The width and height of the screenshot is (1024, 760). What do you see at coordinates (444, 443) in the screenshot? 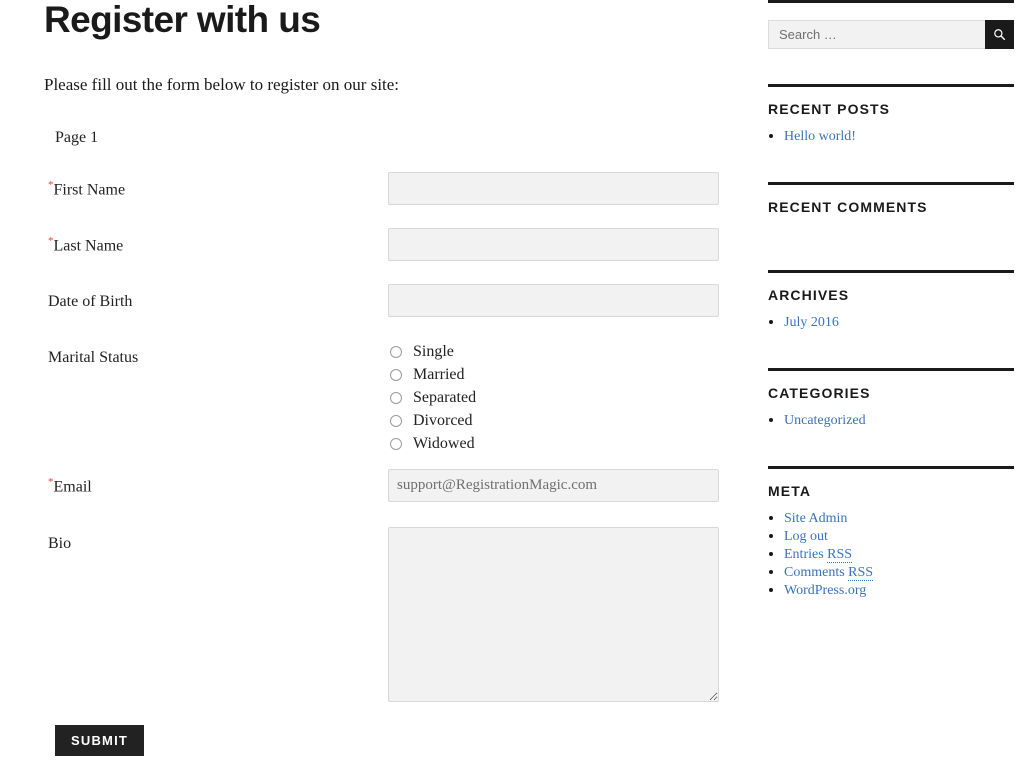
I see `radio-label: Widowed` at bounding box center [444, 443].